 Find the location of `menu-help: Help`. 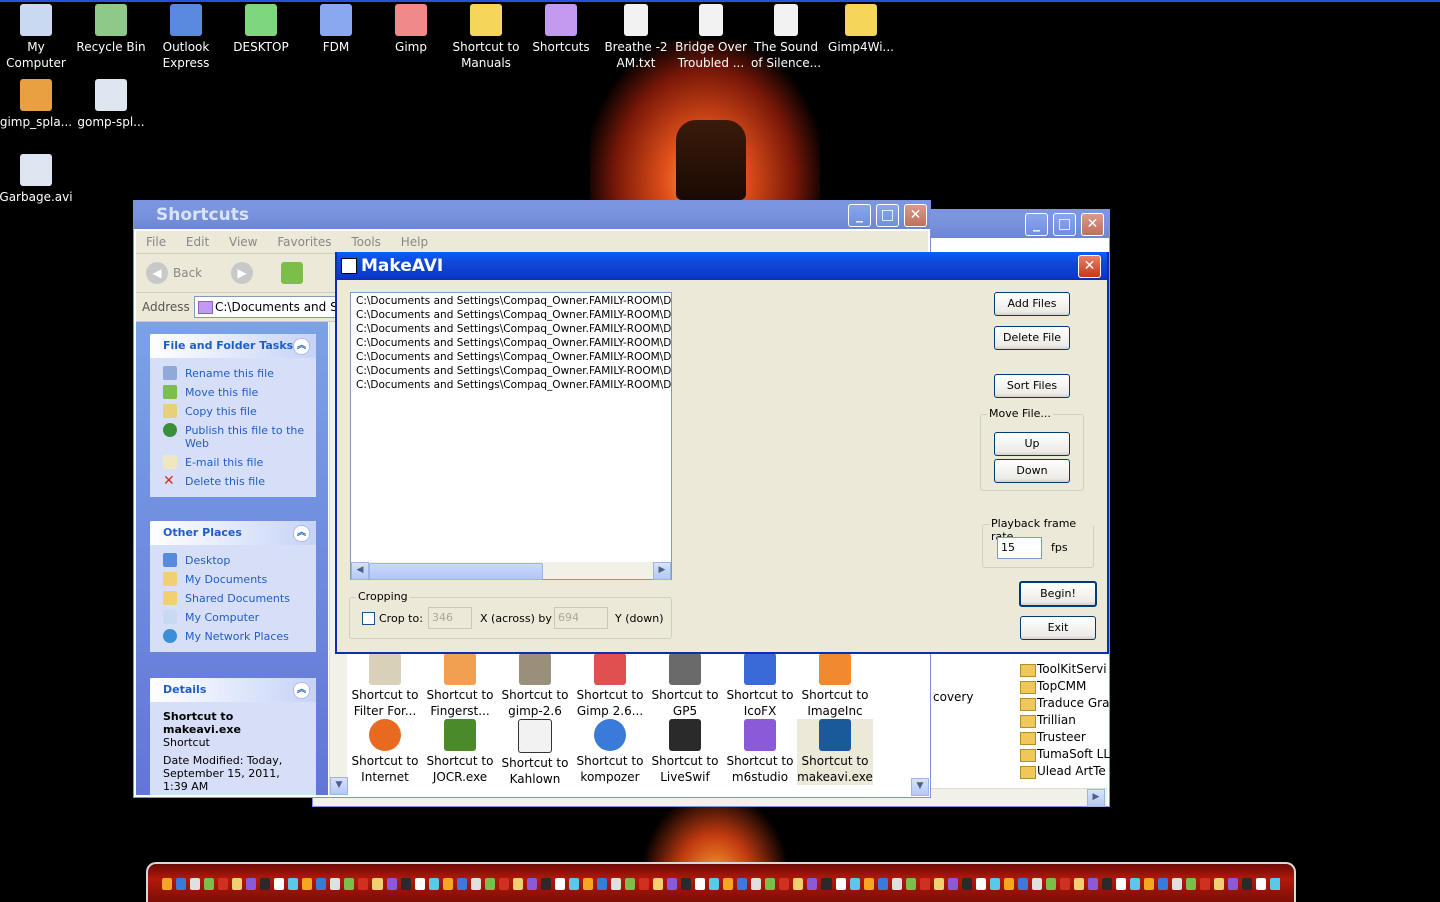

menu-help: Help is located at coordinates (414, 242).